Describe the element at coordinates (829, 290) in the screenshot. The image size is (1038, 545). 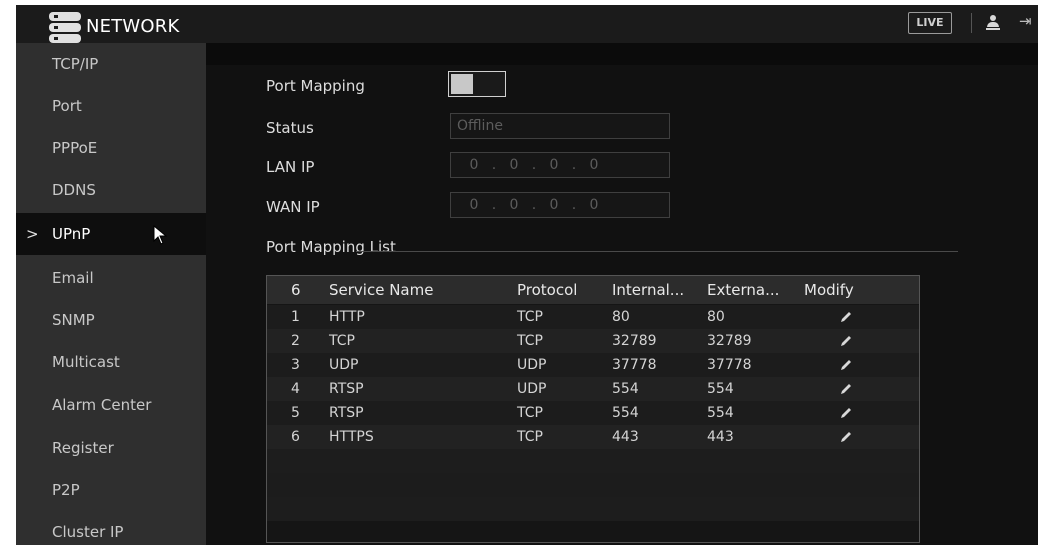
I see `header-modify: Modify` at that location.